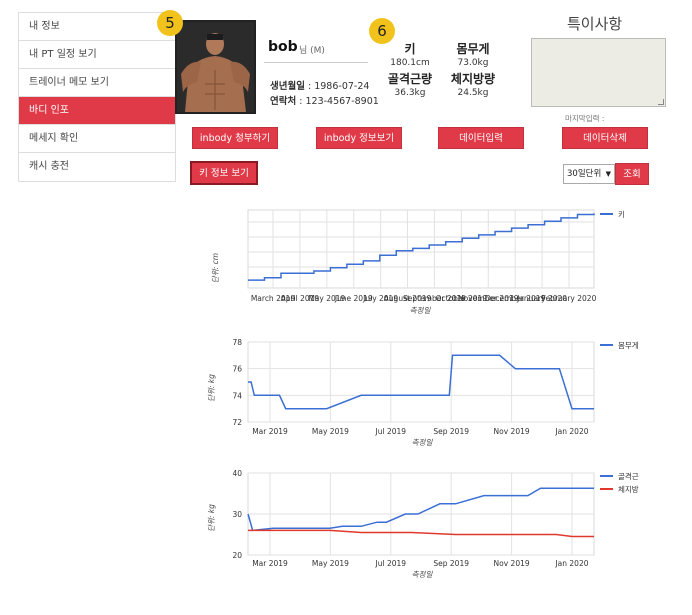 The image size is (692, 615). What do you see at coordinates (473, 63) in the screenshot?
I see `weight-value: 73.0kg` at bounding box center [473, 63].